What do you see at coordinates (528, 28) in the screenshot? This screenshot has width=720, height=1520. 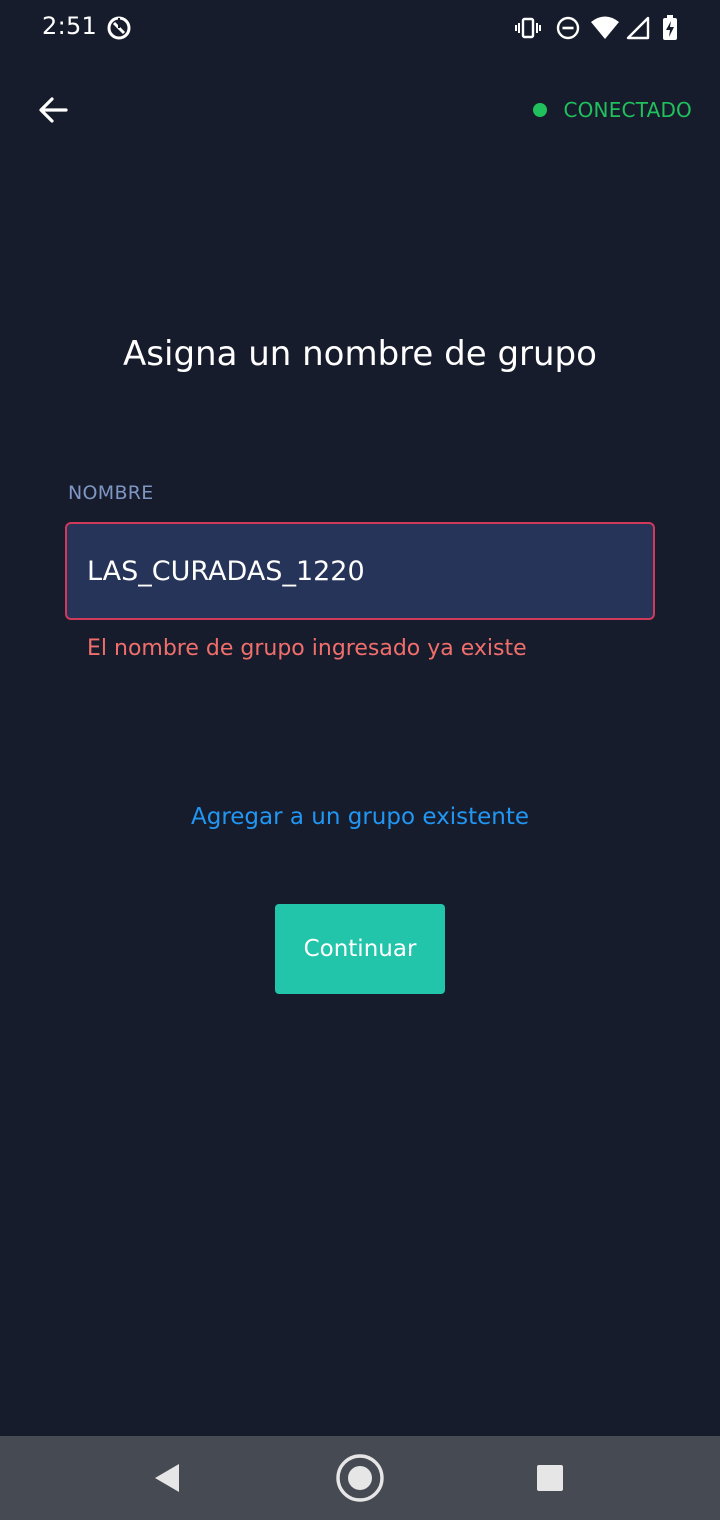 I see `vibrate-icon` at bounding box center [528, 28].